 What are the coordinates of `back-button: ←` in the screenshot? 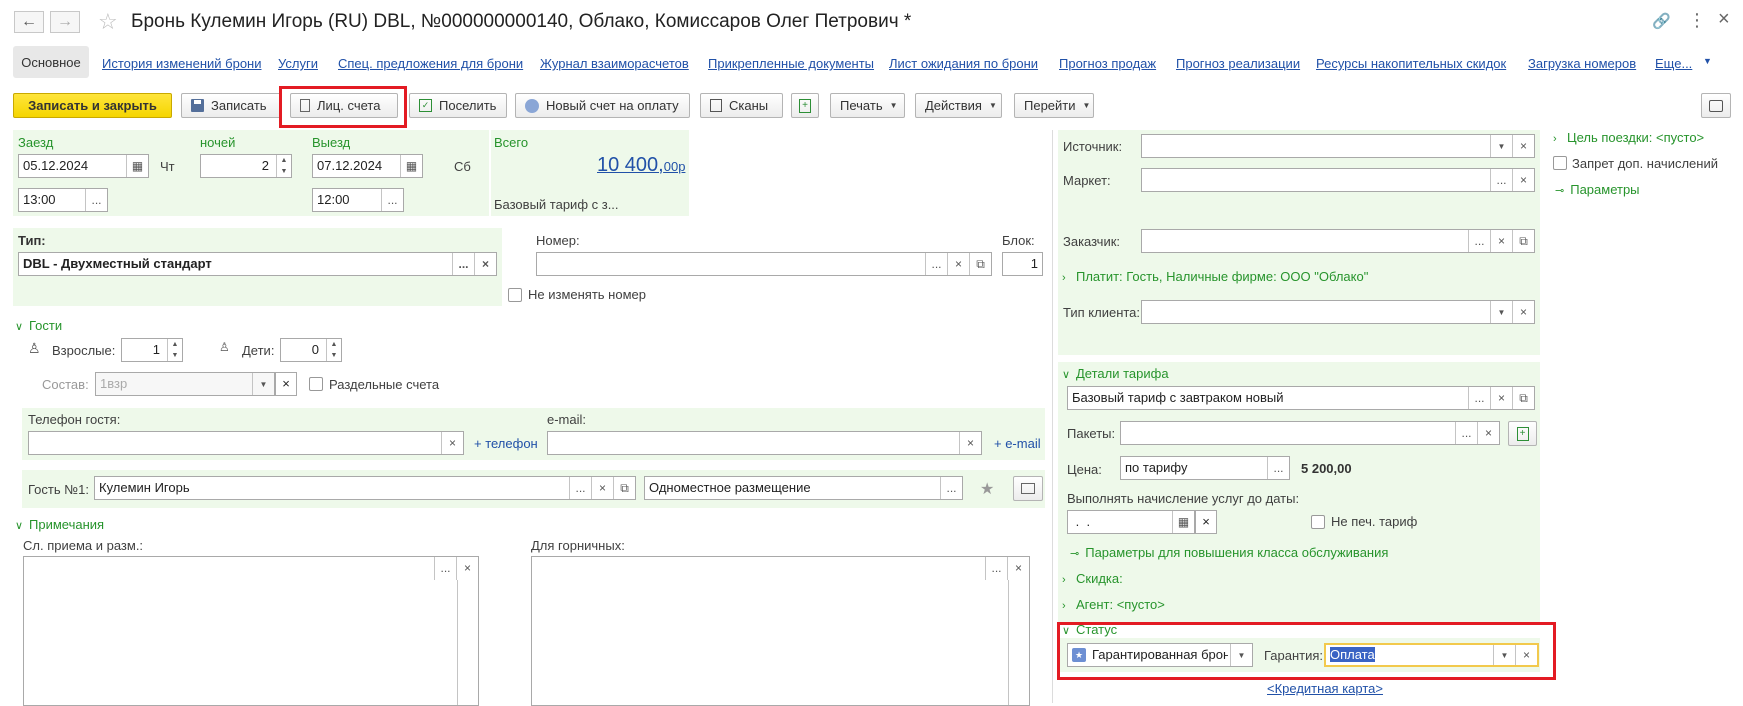 It's located at (29, 22).